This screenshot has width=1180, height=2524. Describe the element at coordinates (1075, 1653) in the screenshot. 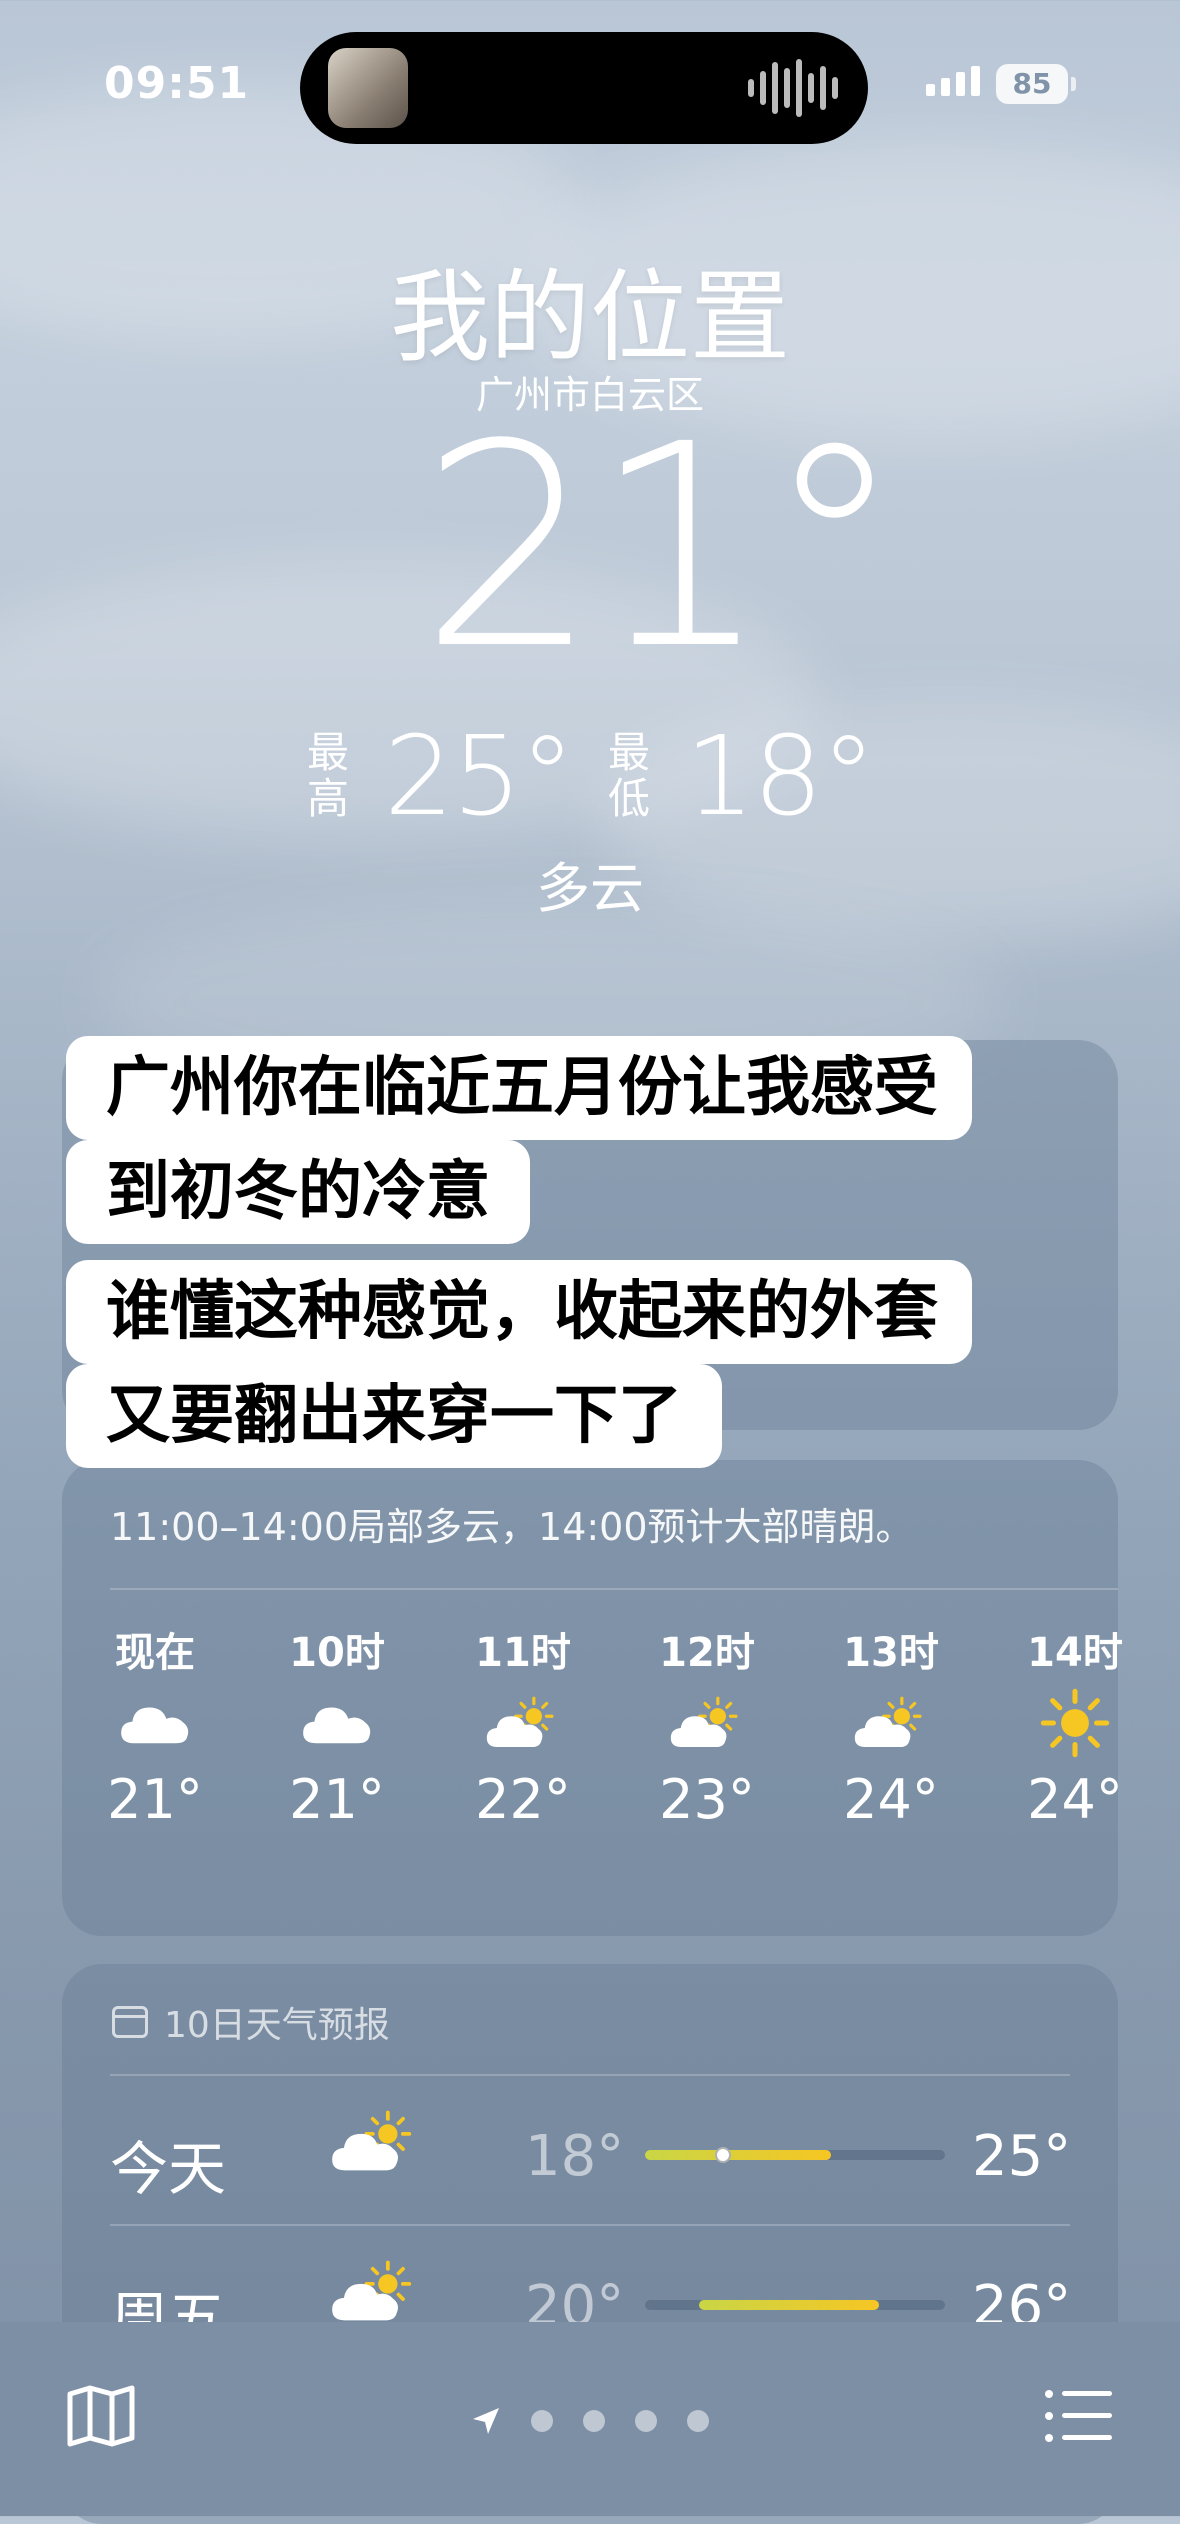

I see `hour-label: 14时` at that location.